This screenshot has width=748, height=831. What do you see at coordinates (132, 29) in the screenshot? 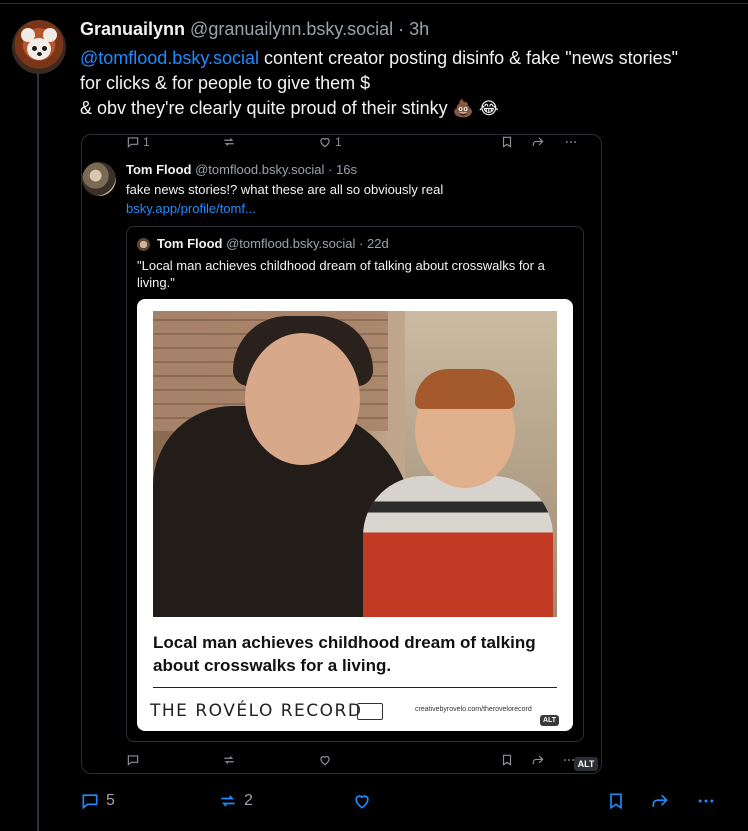
I see `author-name: Granuailynn` at bounding box center [132, 29].